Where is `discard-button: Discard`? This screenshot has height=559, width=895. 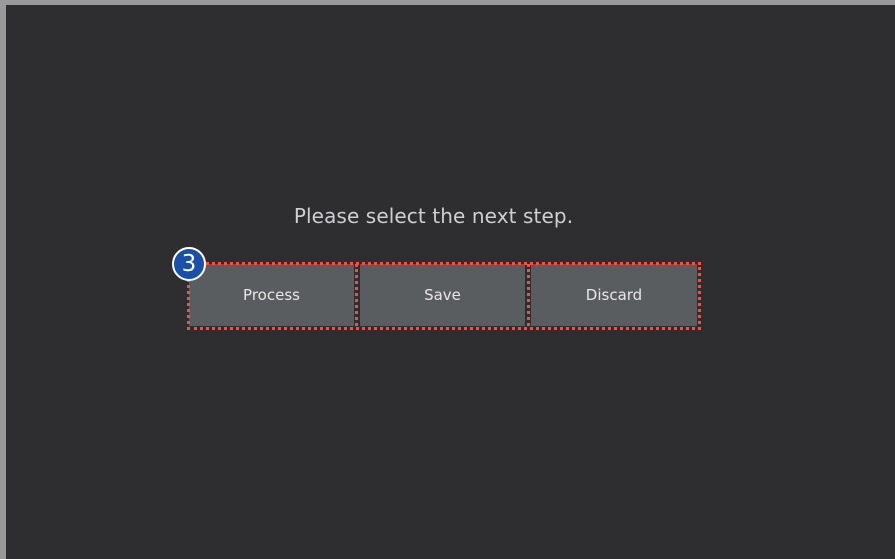
discard-button: Discard is located at coordinates (614, 295).